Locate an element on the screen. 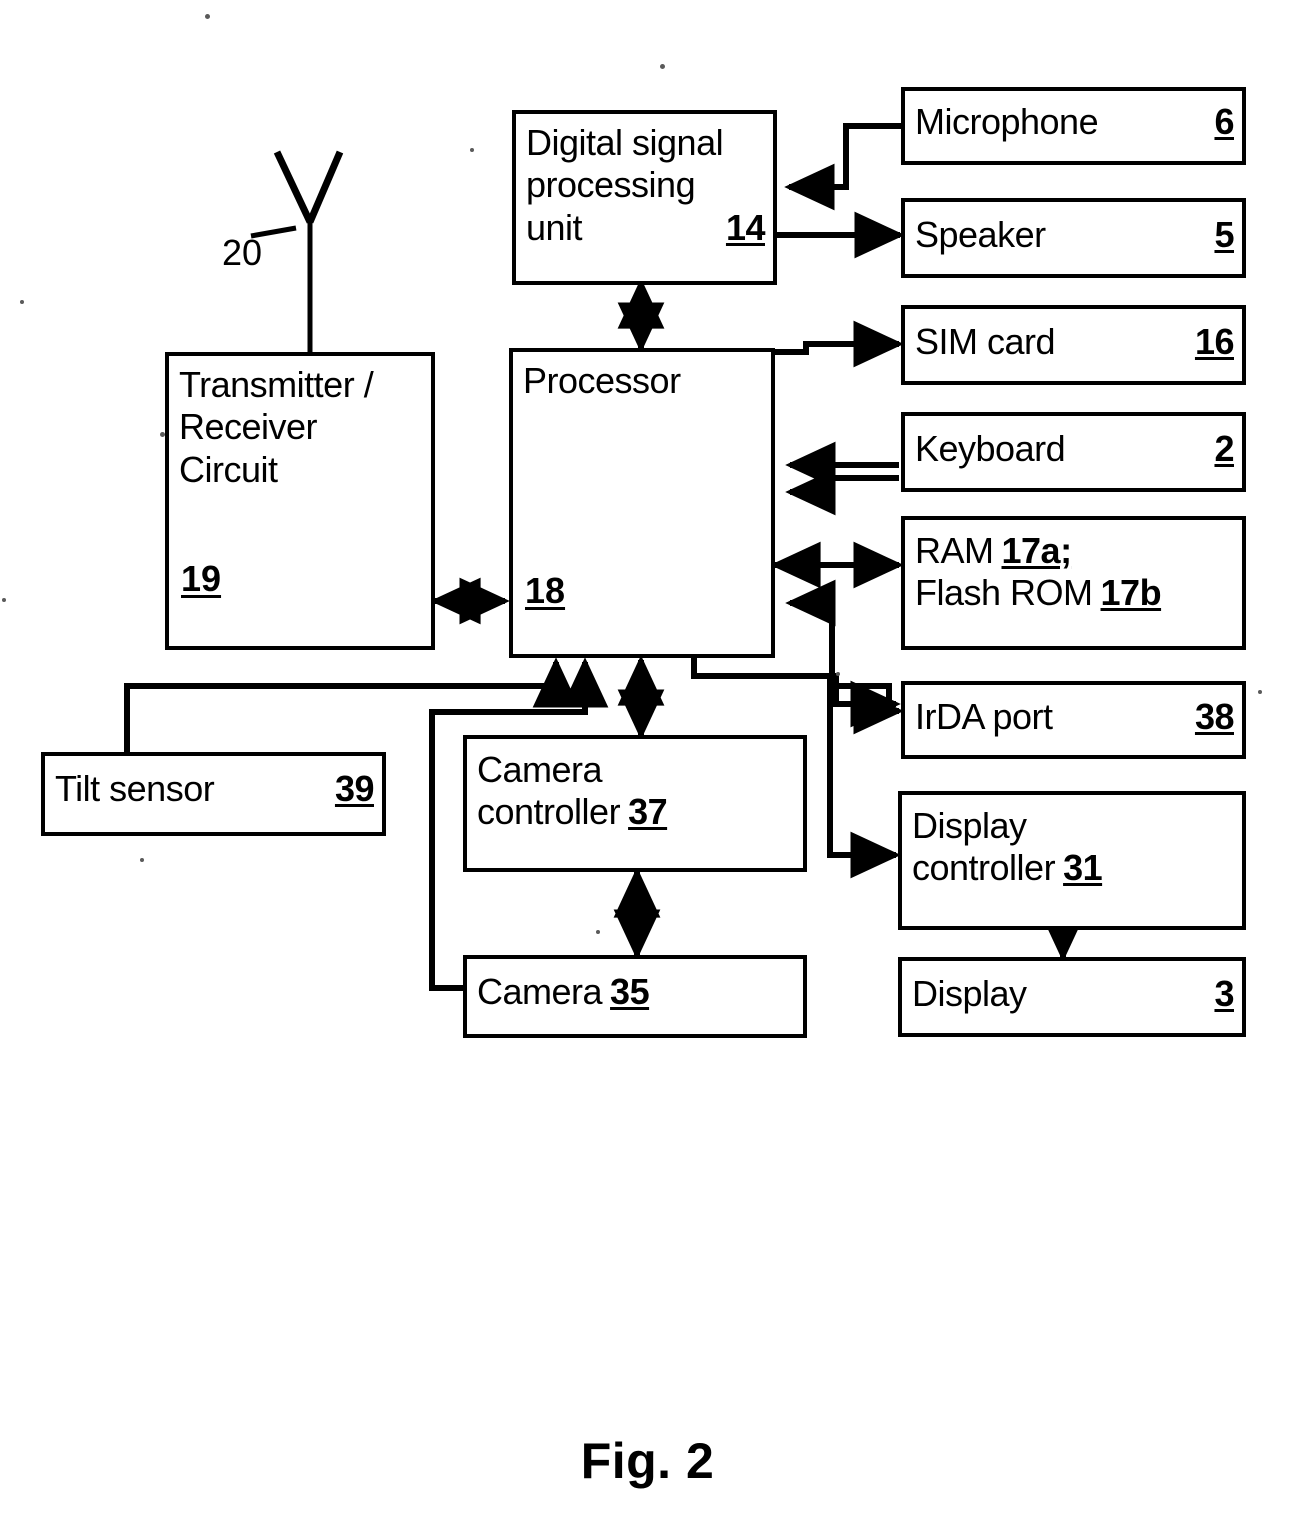 The height and width of the screenshot is (1528, 1295). antenna-arm-right is located at coordinates (325, 187).